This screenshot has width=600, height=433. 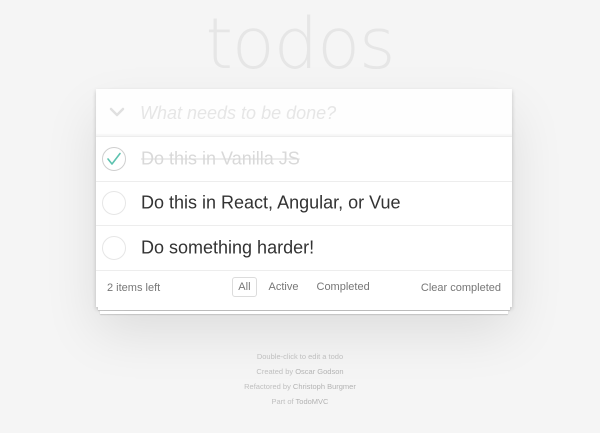 What do you see at coordinates (117, 112) in the screenshot?
I see `chevron-down-icon` at bounding box center [117, 112].